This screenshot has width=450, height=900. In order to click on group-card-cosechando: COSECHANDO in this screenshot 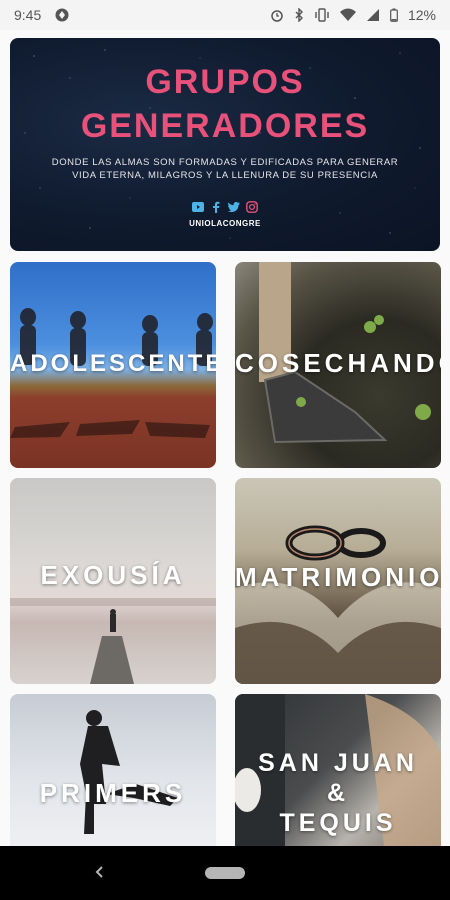, I will do `click(338, 365)`.